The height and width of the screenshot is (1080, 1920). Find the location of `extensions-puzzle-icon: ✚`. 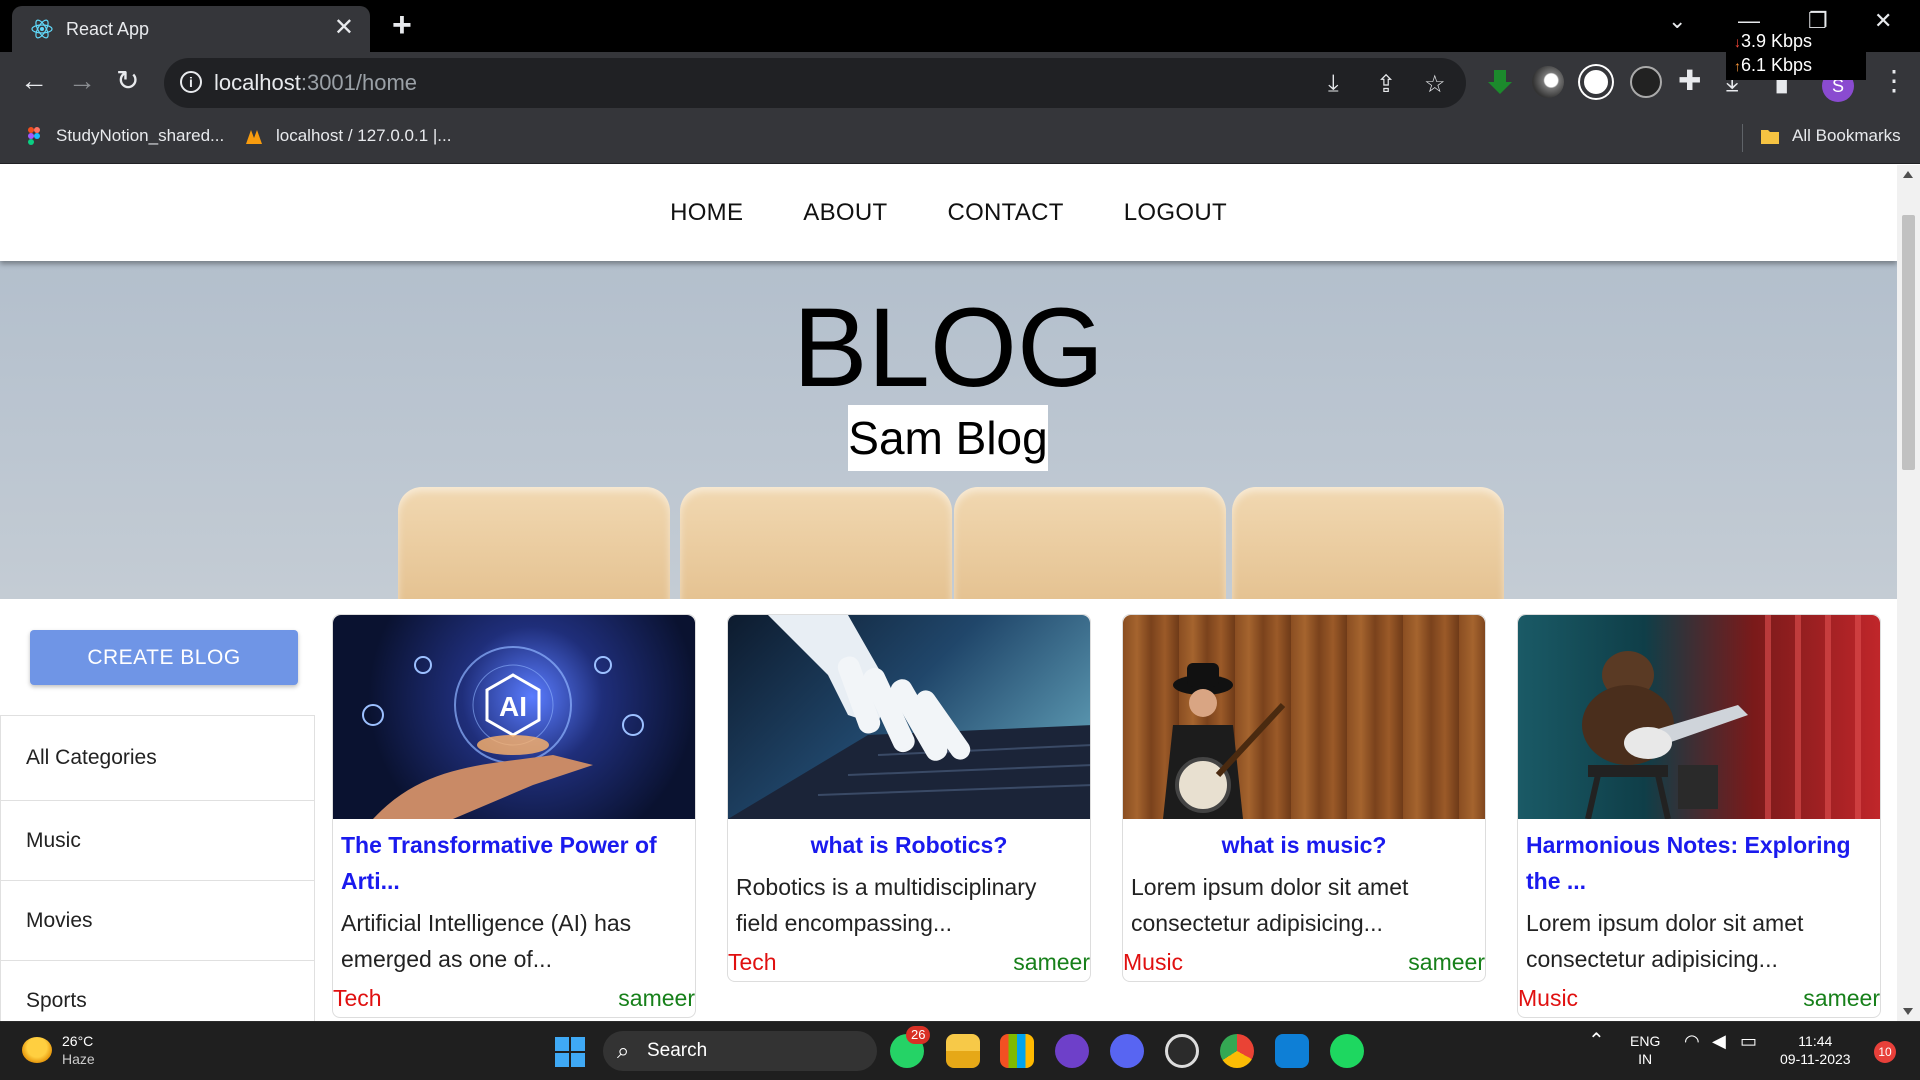

extensions-puzzle-icon: ✚ is located at coordinates (1689, 81).